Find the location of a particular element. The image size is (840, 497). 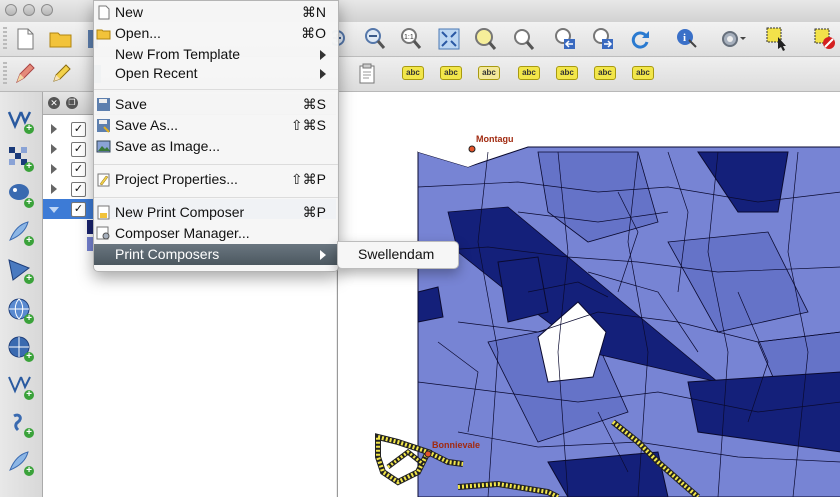

menu-item-shortcut: ⌘S is located at coordinates (314, 104).